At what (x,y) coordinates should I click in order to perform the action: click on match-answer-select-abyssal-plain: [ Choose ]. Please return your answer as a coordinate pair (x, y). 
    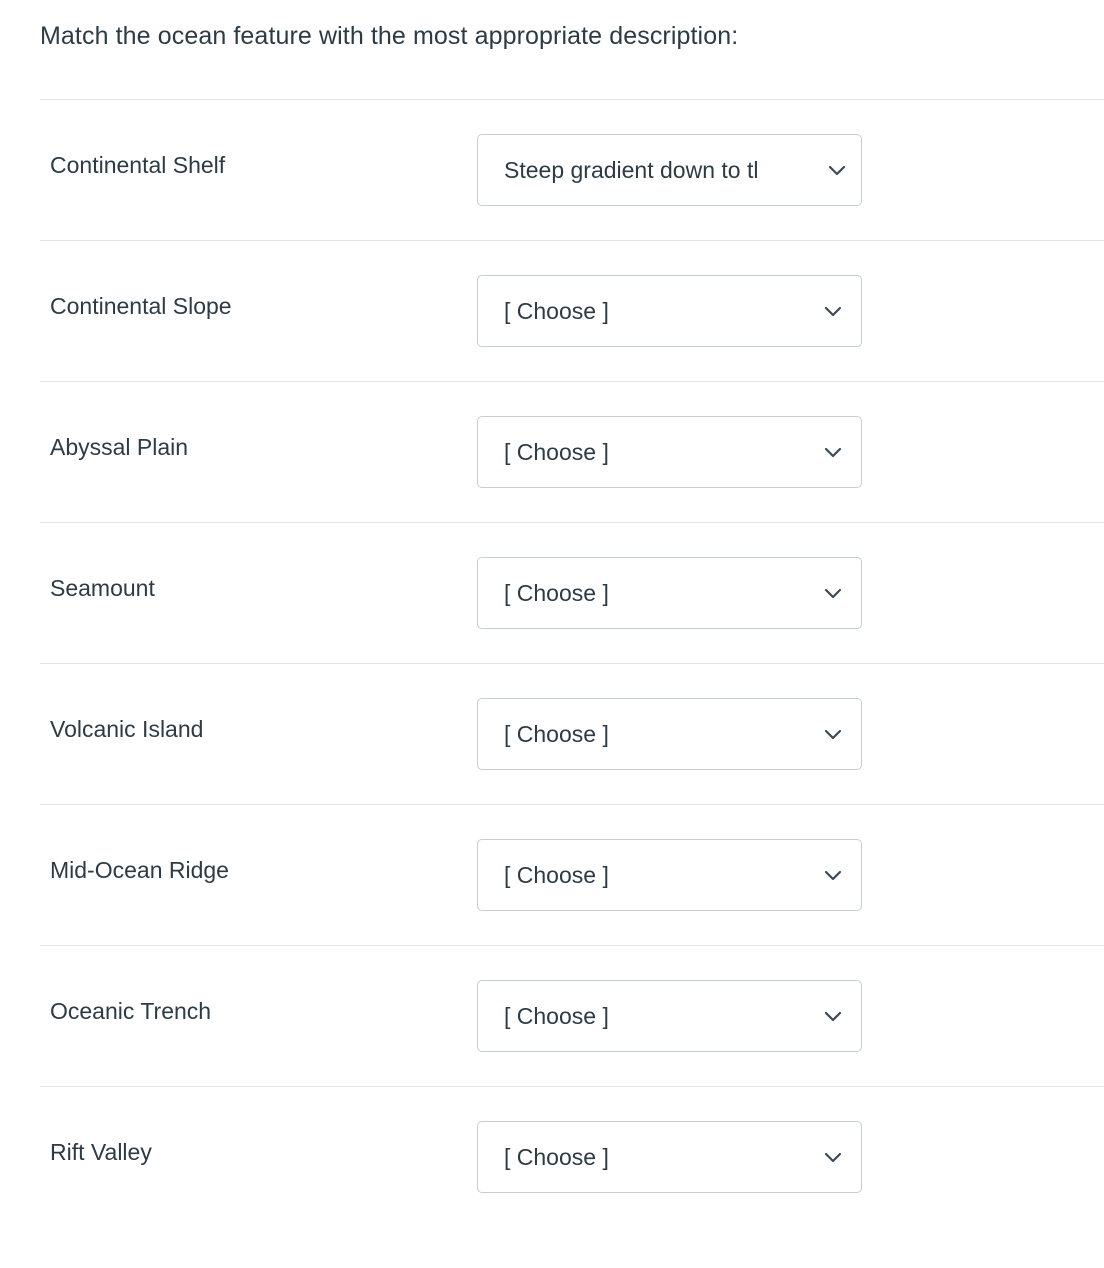
    Looking at the image, I should click on (669, 452).